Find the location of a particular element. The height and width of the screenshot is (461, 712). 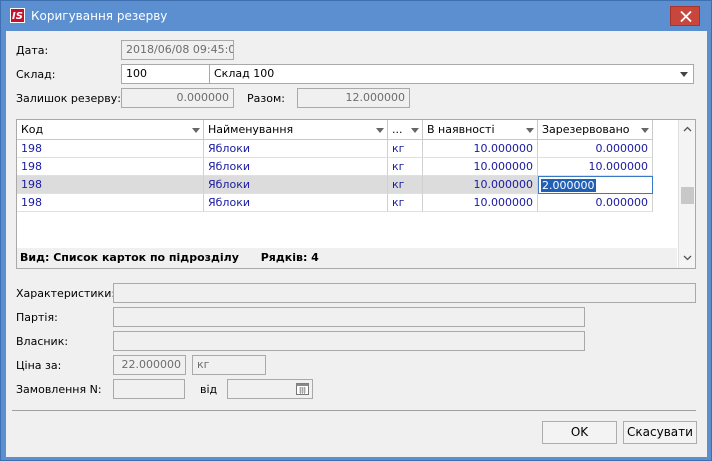

scrollbar-thumb is located at coordinates (687, 195).